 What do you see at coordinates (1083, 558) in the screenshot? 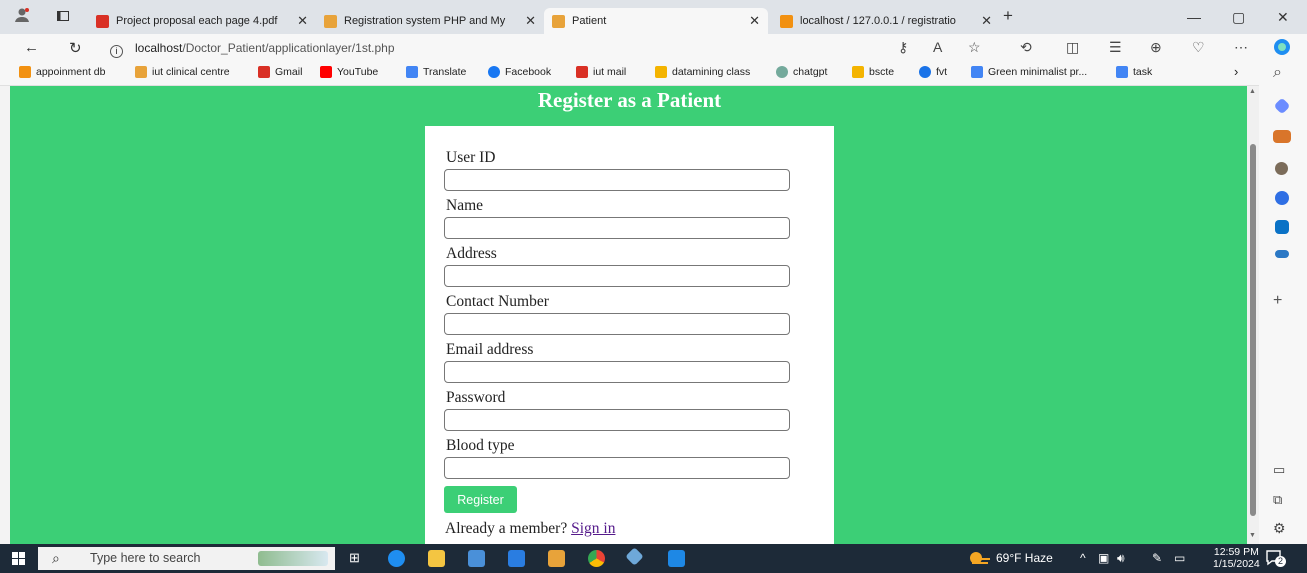
I see `chevron-up-icon: ^` at bounding box center [1083, 558].